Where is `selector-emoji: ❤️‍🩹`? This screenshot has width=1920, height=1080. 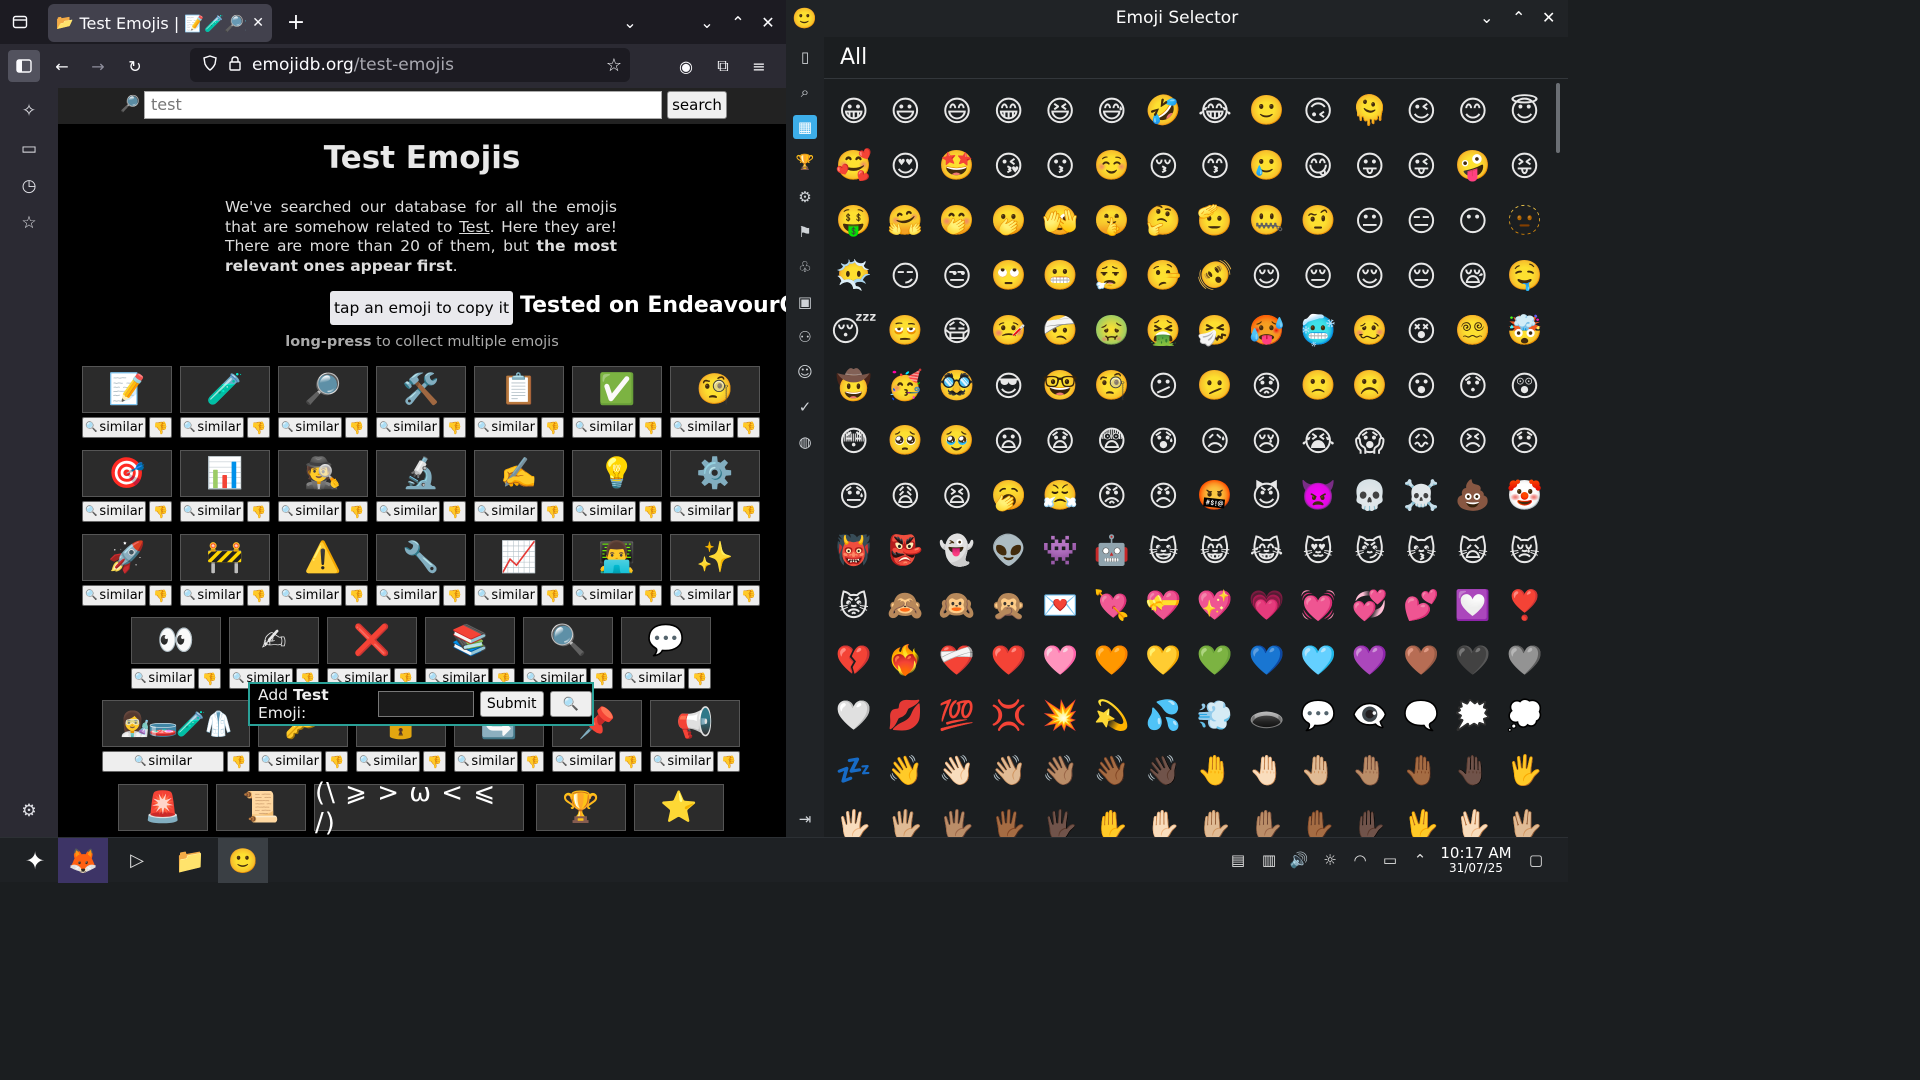 selector-emoji: ❤️‍🩹 is located at coordinates (957, 660).